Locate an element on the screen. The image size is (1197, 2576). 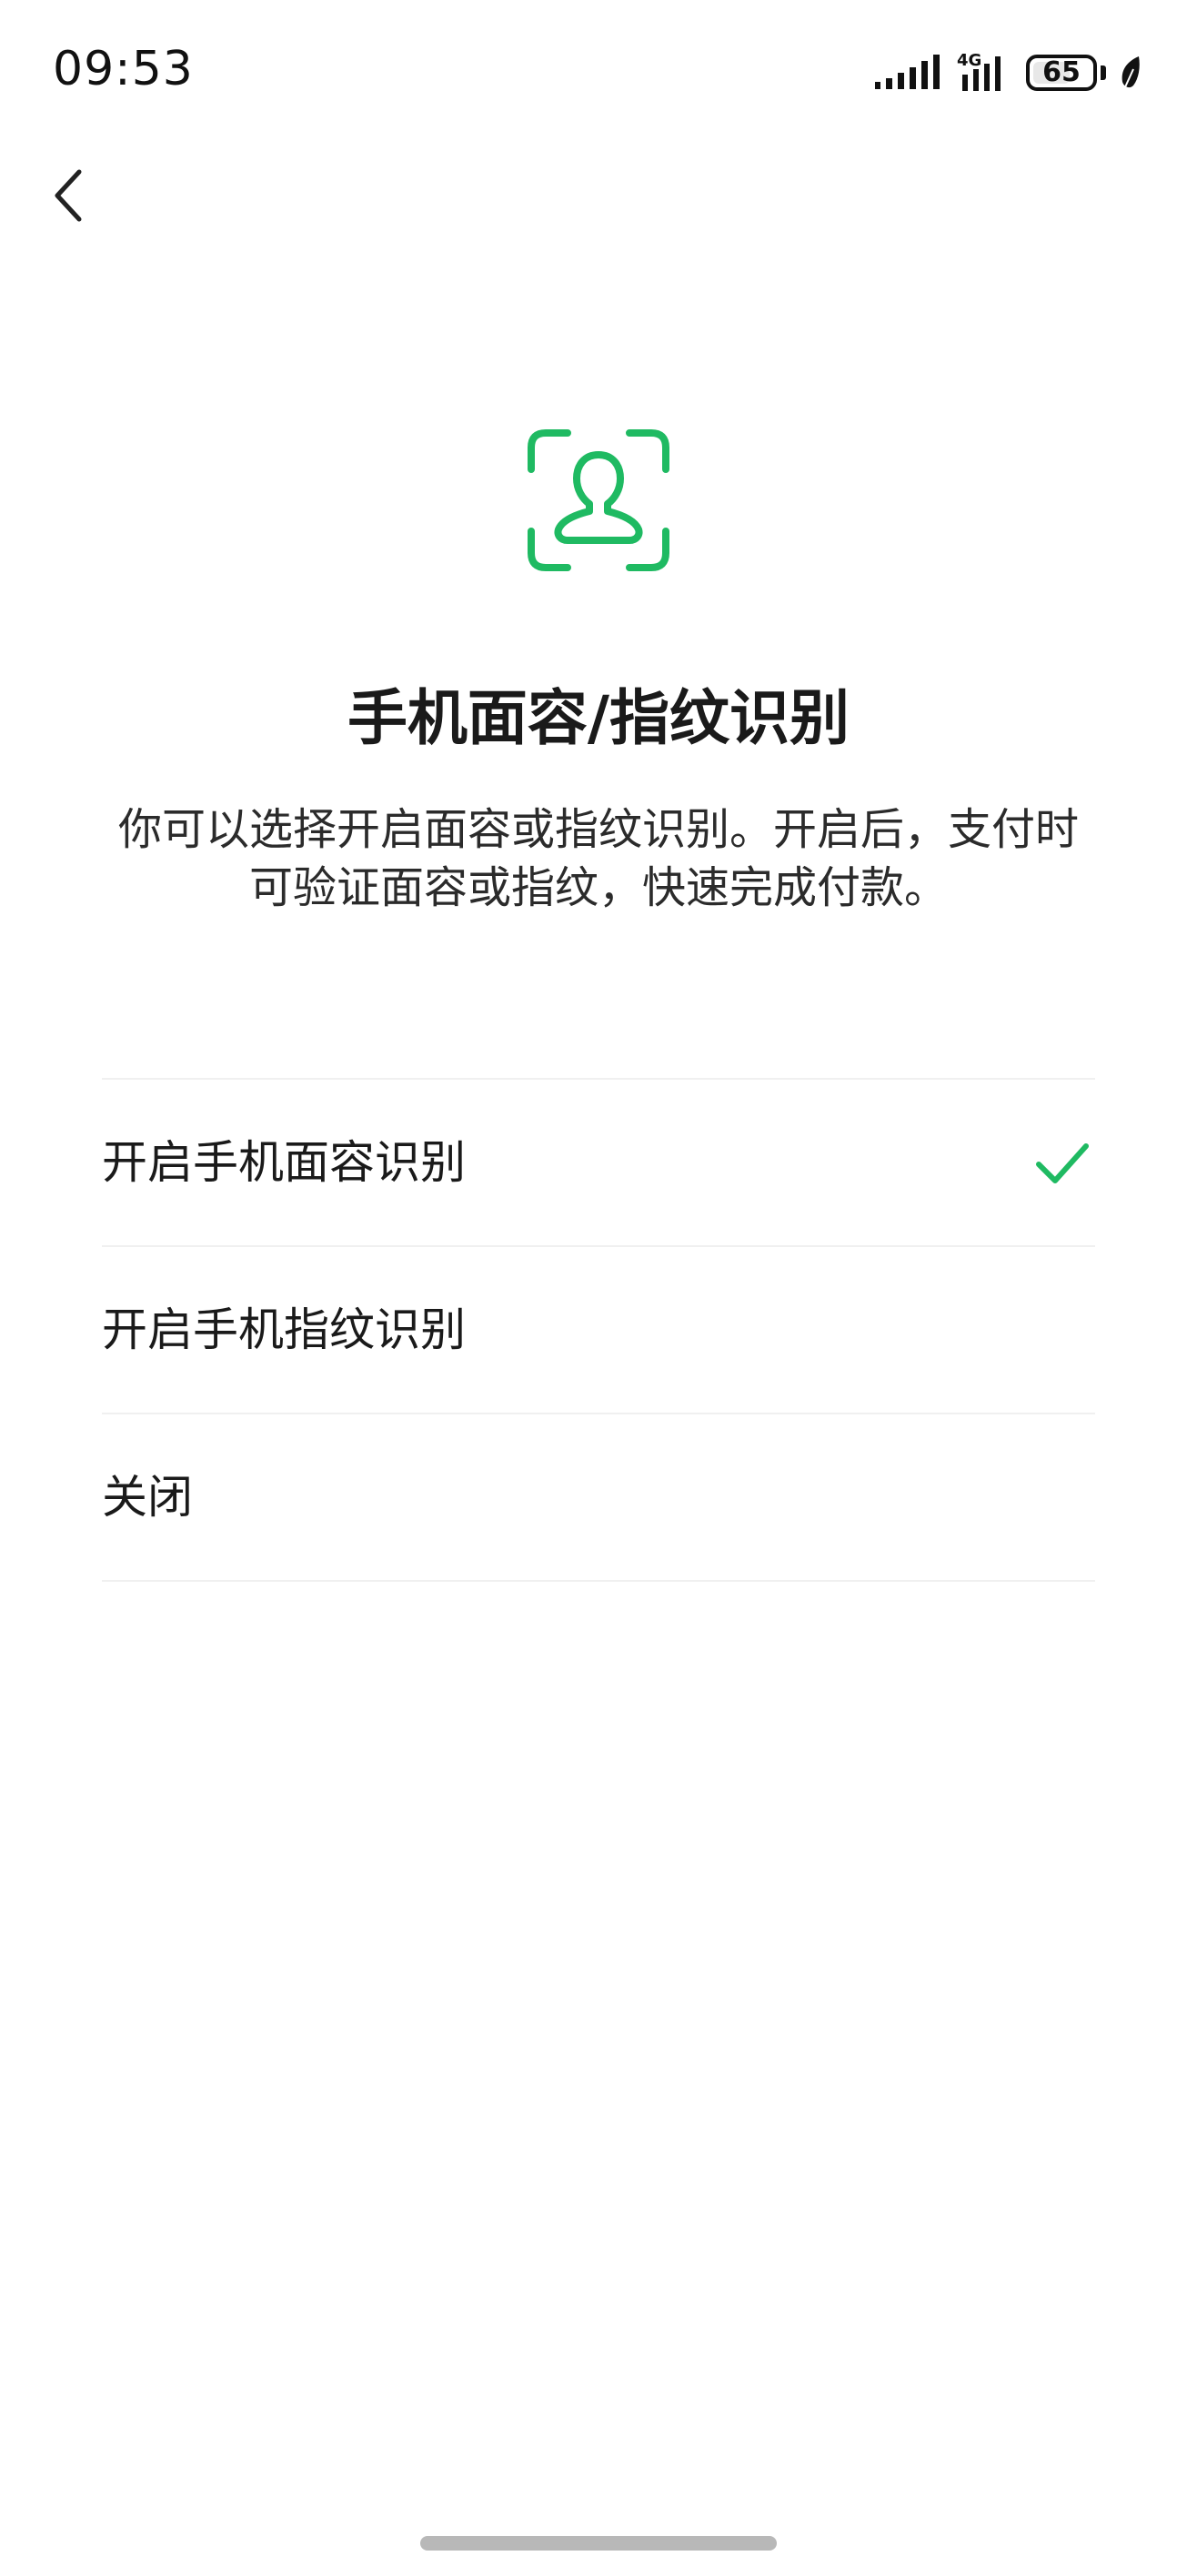
home-indicator is located at coordinates (598, 2543).